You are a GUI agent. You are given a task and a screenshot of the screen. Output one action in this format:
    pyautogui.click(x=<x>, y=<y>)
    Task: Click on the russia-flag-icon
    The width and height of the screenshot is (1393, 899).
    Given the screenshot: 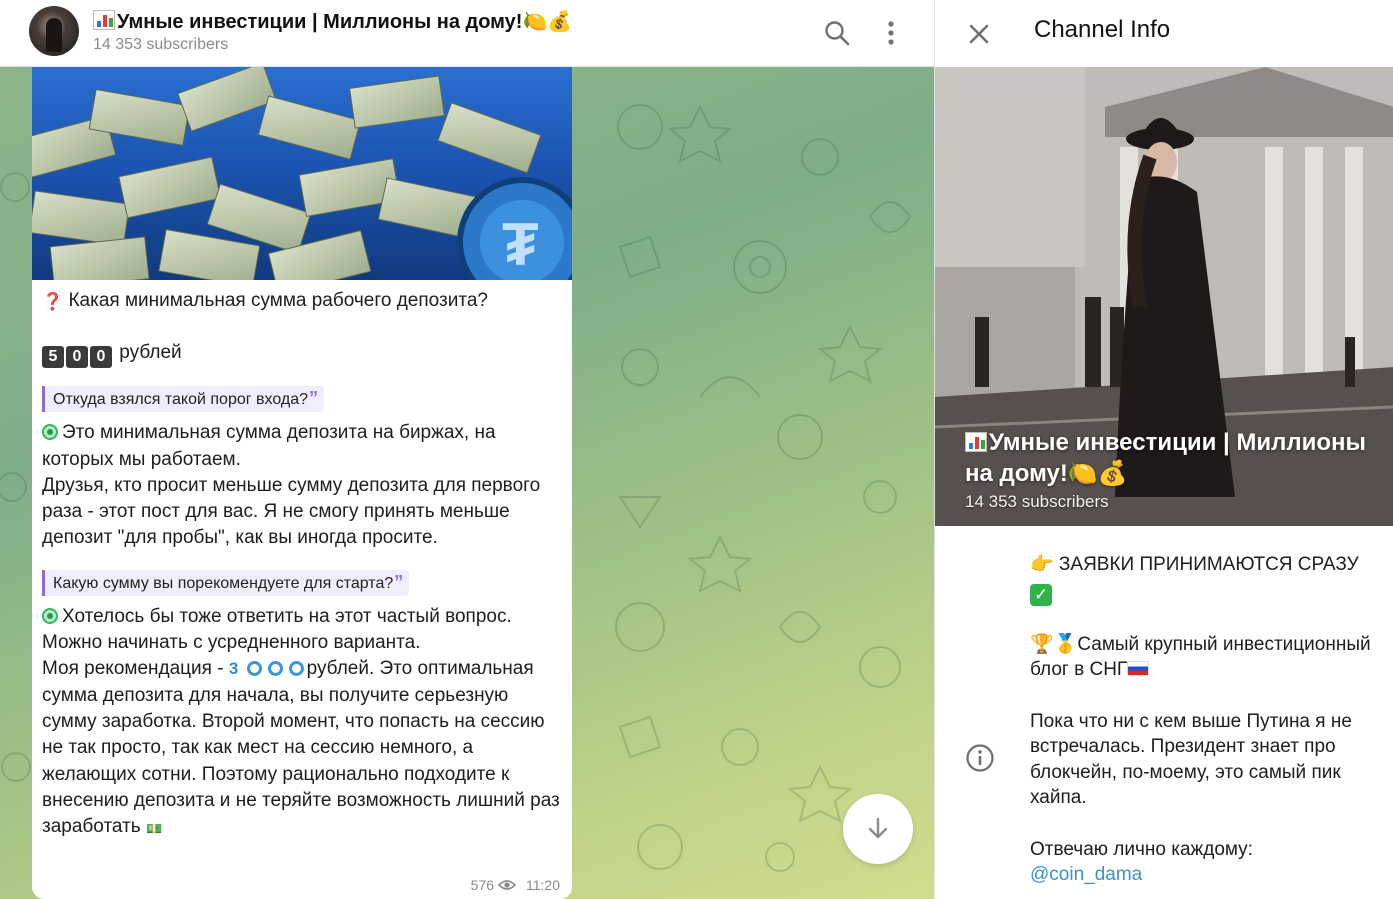 What is the action you would take?
    pyautogui.click(x=1138, y=668)
    